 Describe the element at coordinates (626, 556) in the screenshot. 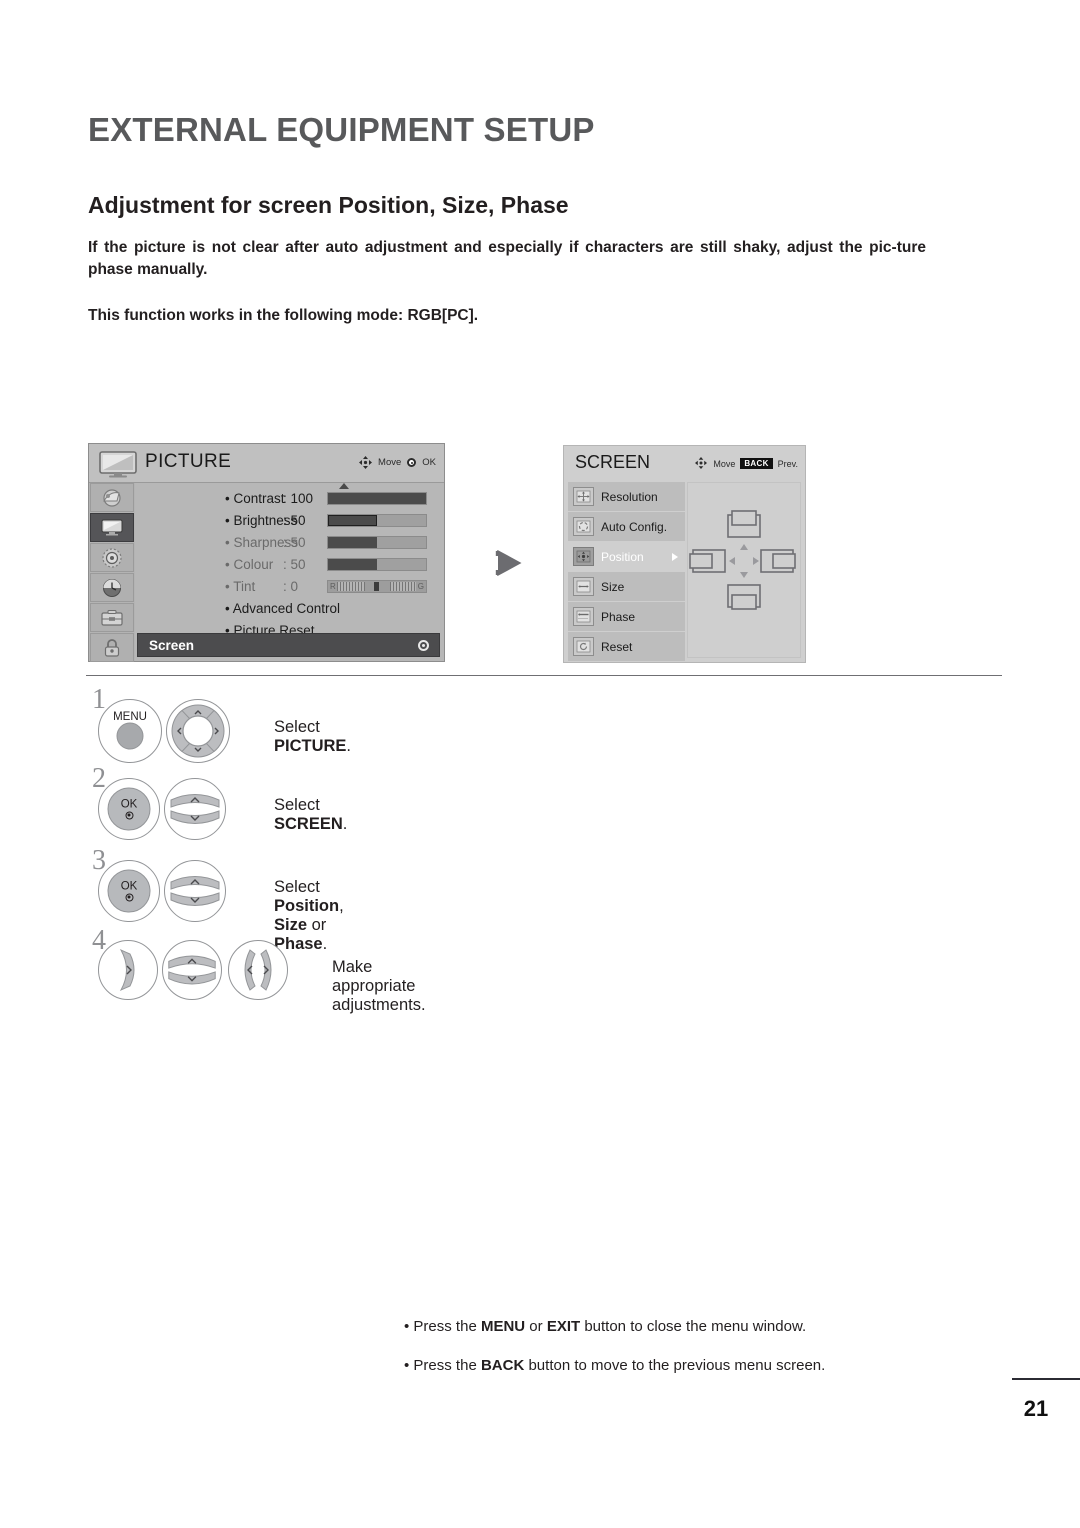

I see `screen-item-position: Position` at that location.